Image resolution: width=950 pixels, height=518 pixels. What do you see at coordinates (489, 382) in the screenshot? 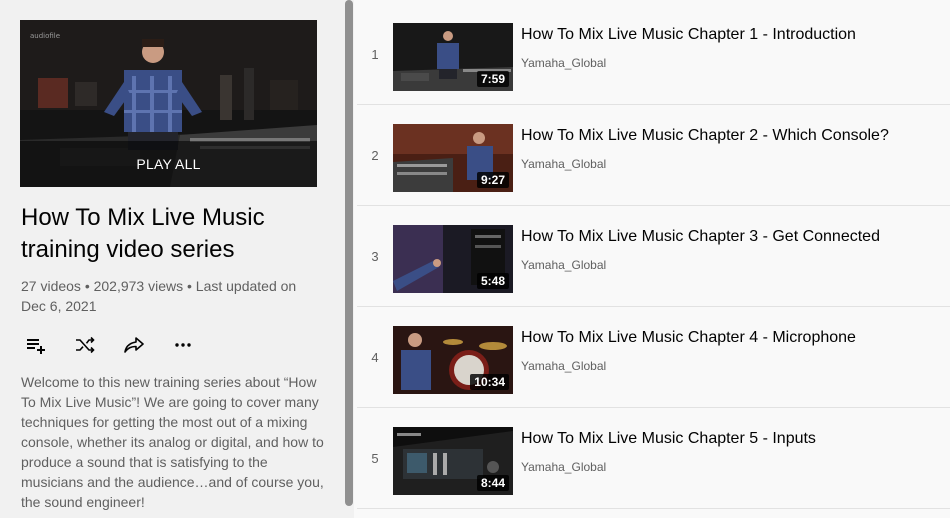
I see `video-duration: 10:34` at bounding box center [489, 382].